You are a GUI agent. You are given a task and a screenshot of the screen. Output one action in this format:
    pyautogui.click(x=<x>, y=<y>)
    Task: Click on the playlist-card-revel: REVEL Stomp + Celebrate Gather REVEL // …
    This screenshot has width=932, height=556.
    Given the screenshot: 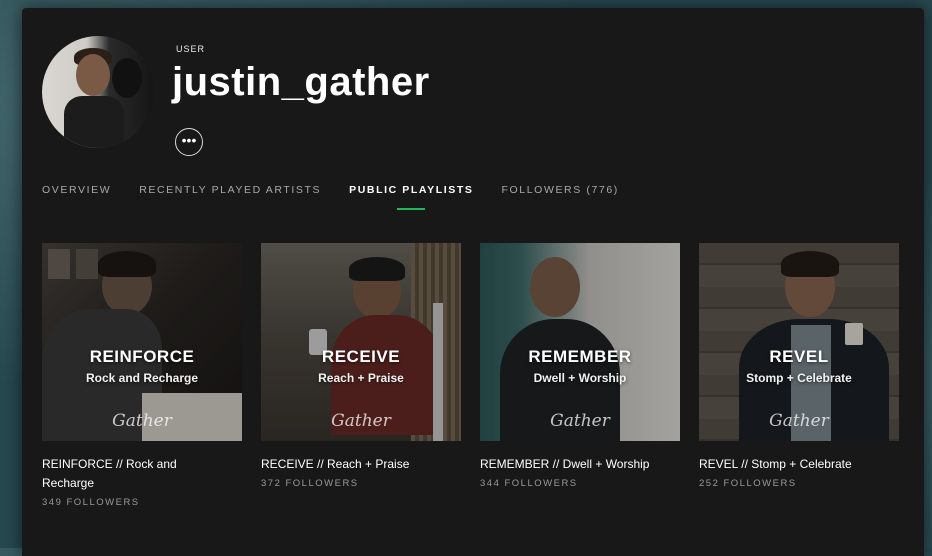 What is the action you would take?
    pyautogui.click(x=799, y=366)
    